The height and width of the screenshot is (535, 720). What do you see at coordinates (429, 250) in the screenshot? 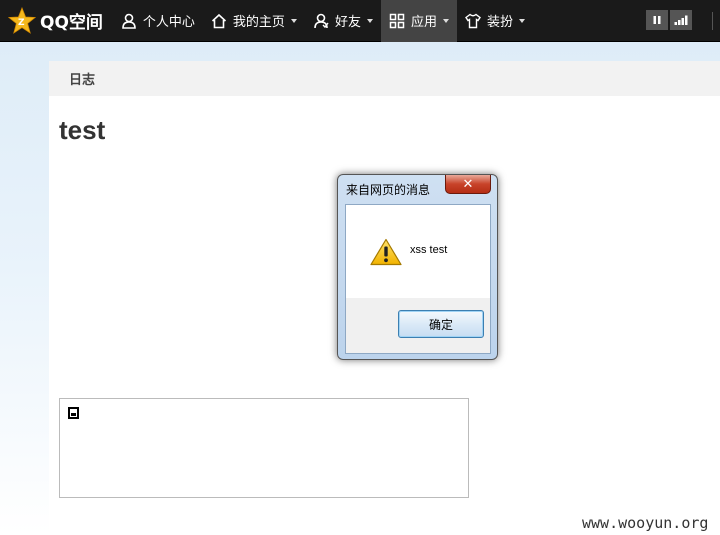
I see `dialog-message: xss test` at bounding box center [429, 250].